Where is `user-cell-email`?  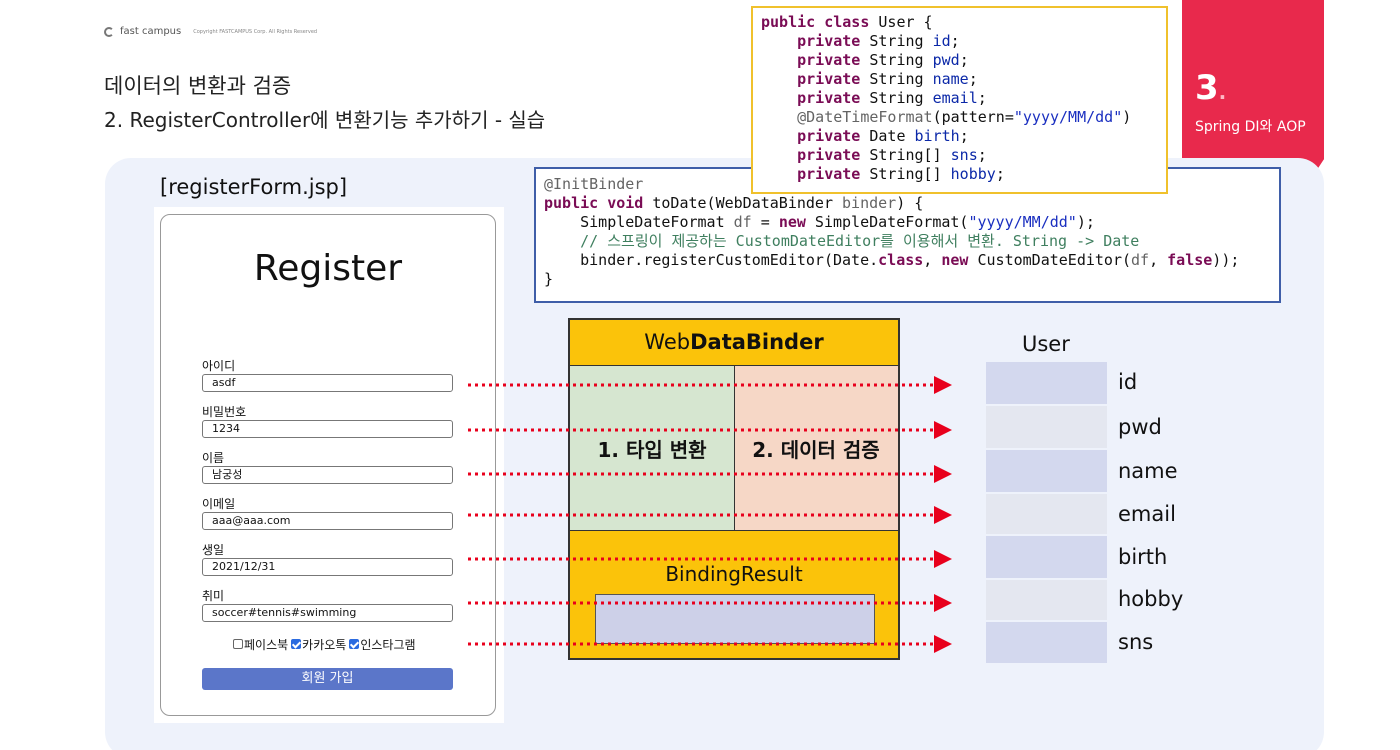 user-cell-email is located at coordinates (1046, 514).